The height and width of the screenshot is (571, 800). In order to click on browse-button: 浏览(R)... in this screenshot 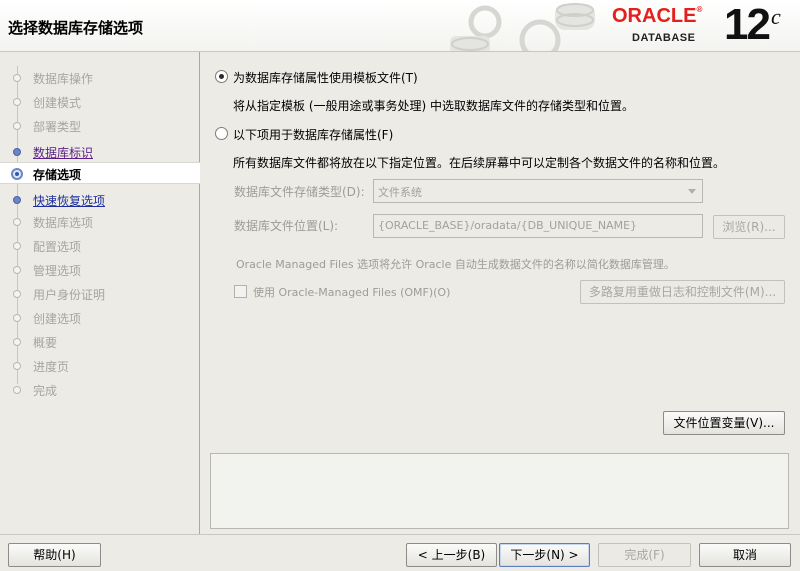, I will do `click(749, 227)`.